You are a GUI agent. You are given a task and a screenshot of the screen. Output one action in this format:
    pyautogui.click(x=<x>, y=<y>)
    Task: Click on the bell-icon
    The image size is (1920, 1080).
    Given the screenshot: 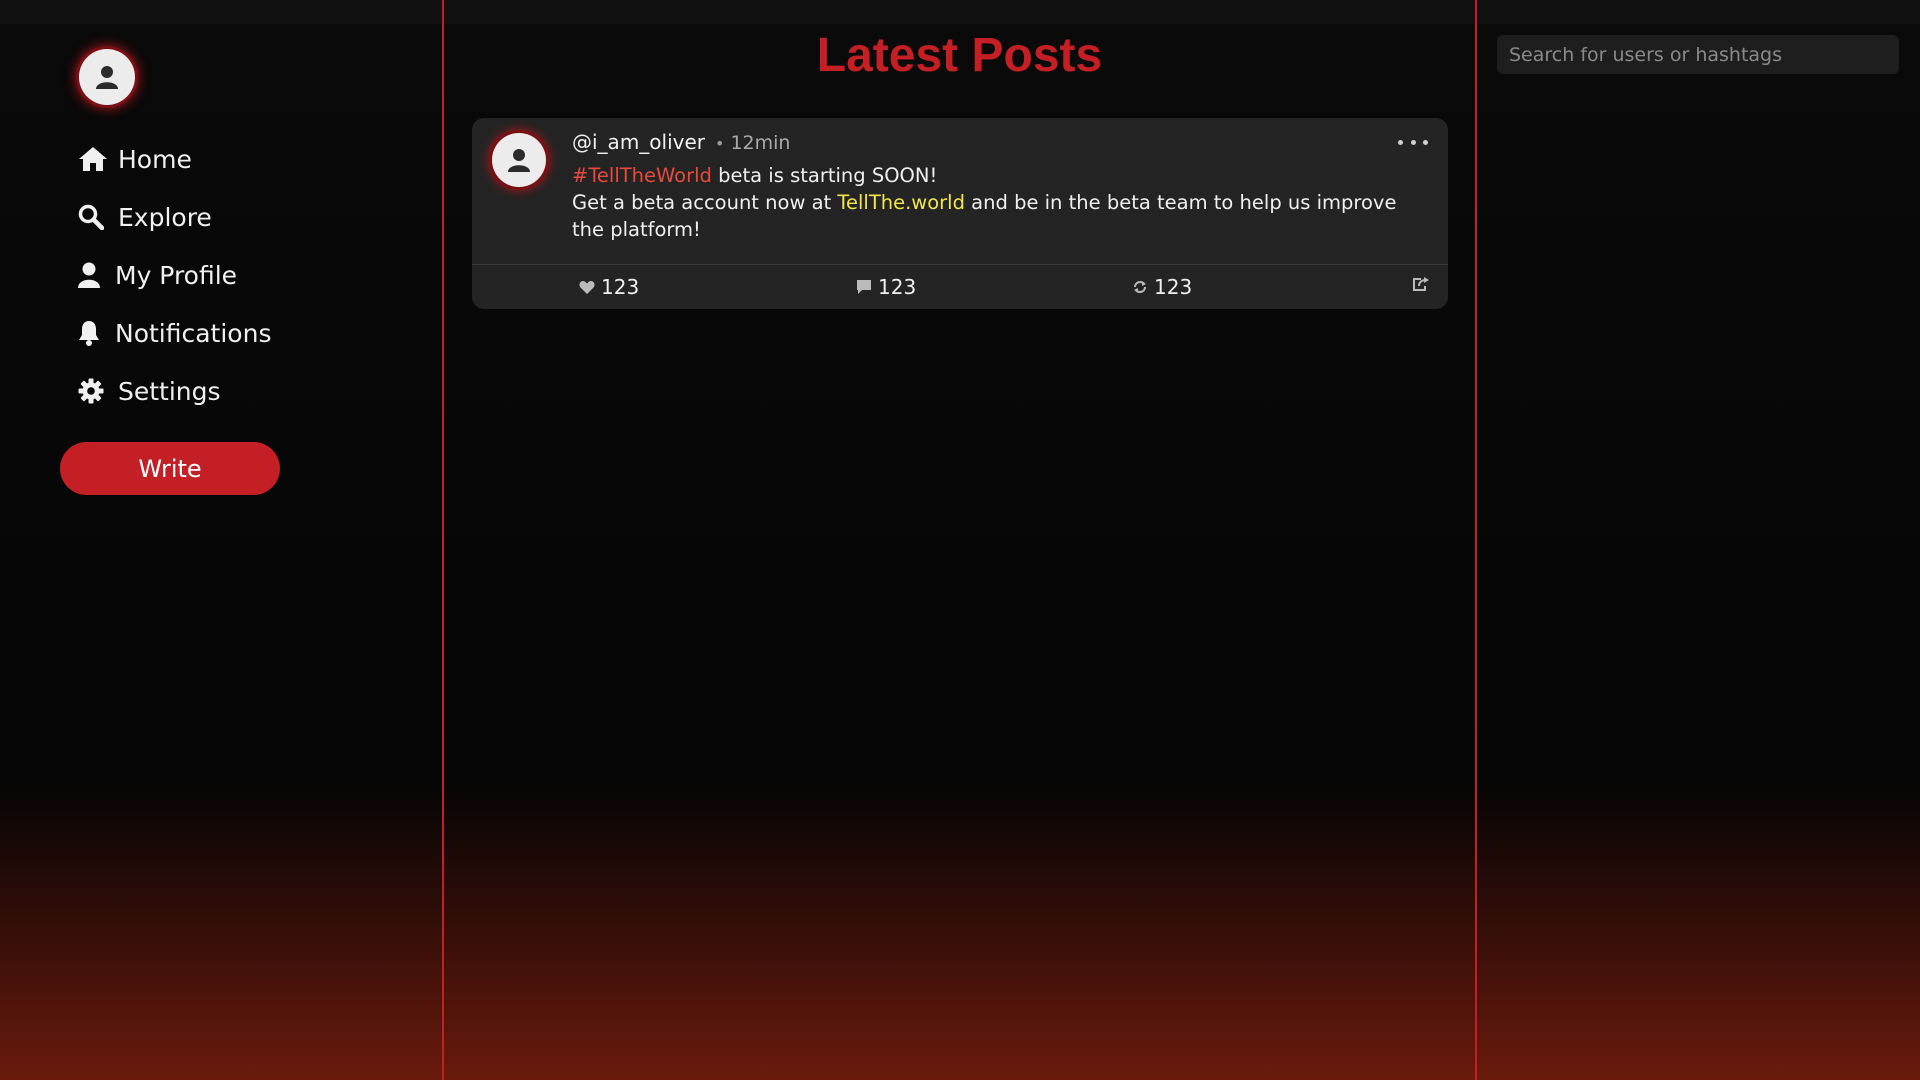 What is the action you would take?
    pyautogui.click(x=96, y=333)
    